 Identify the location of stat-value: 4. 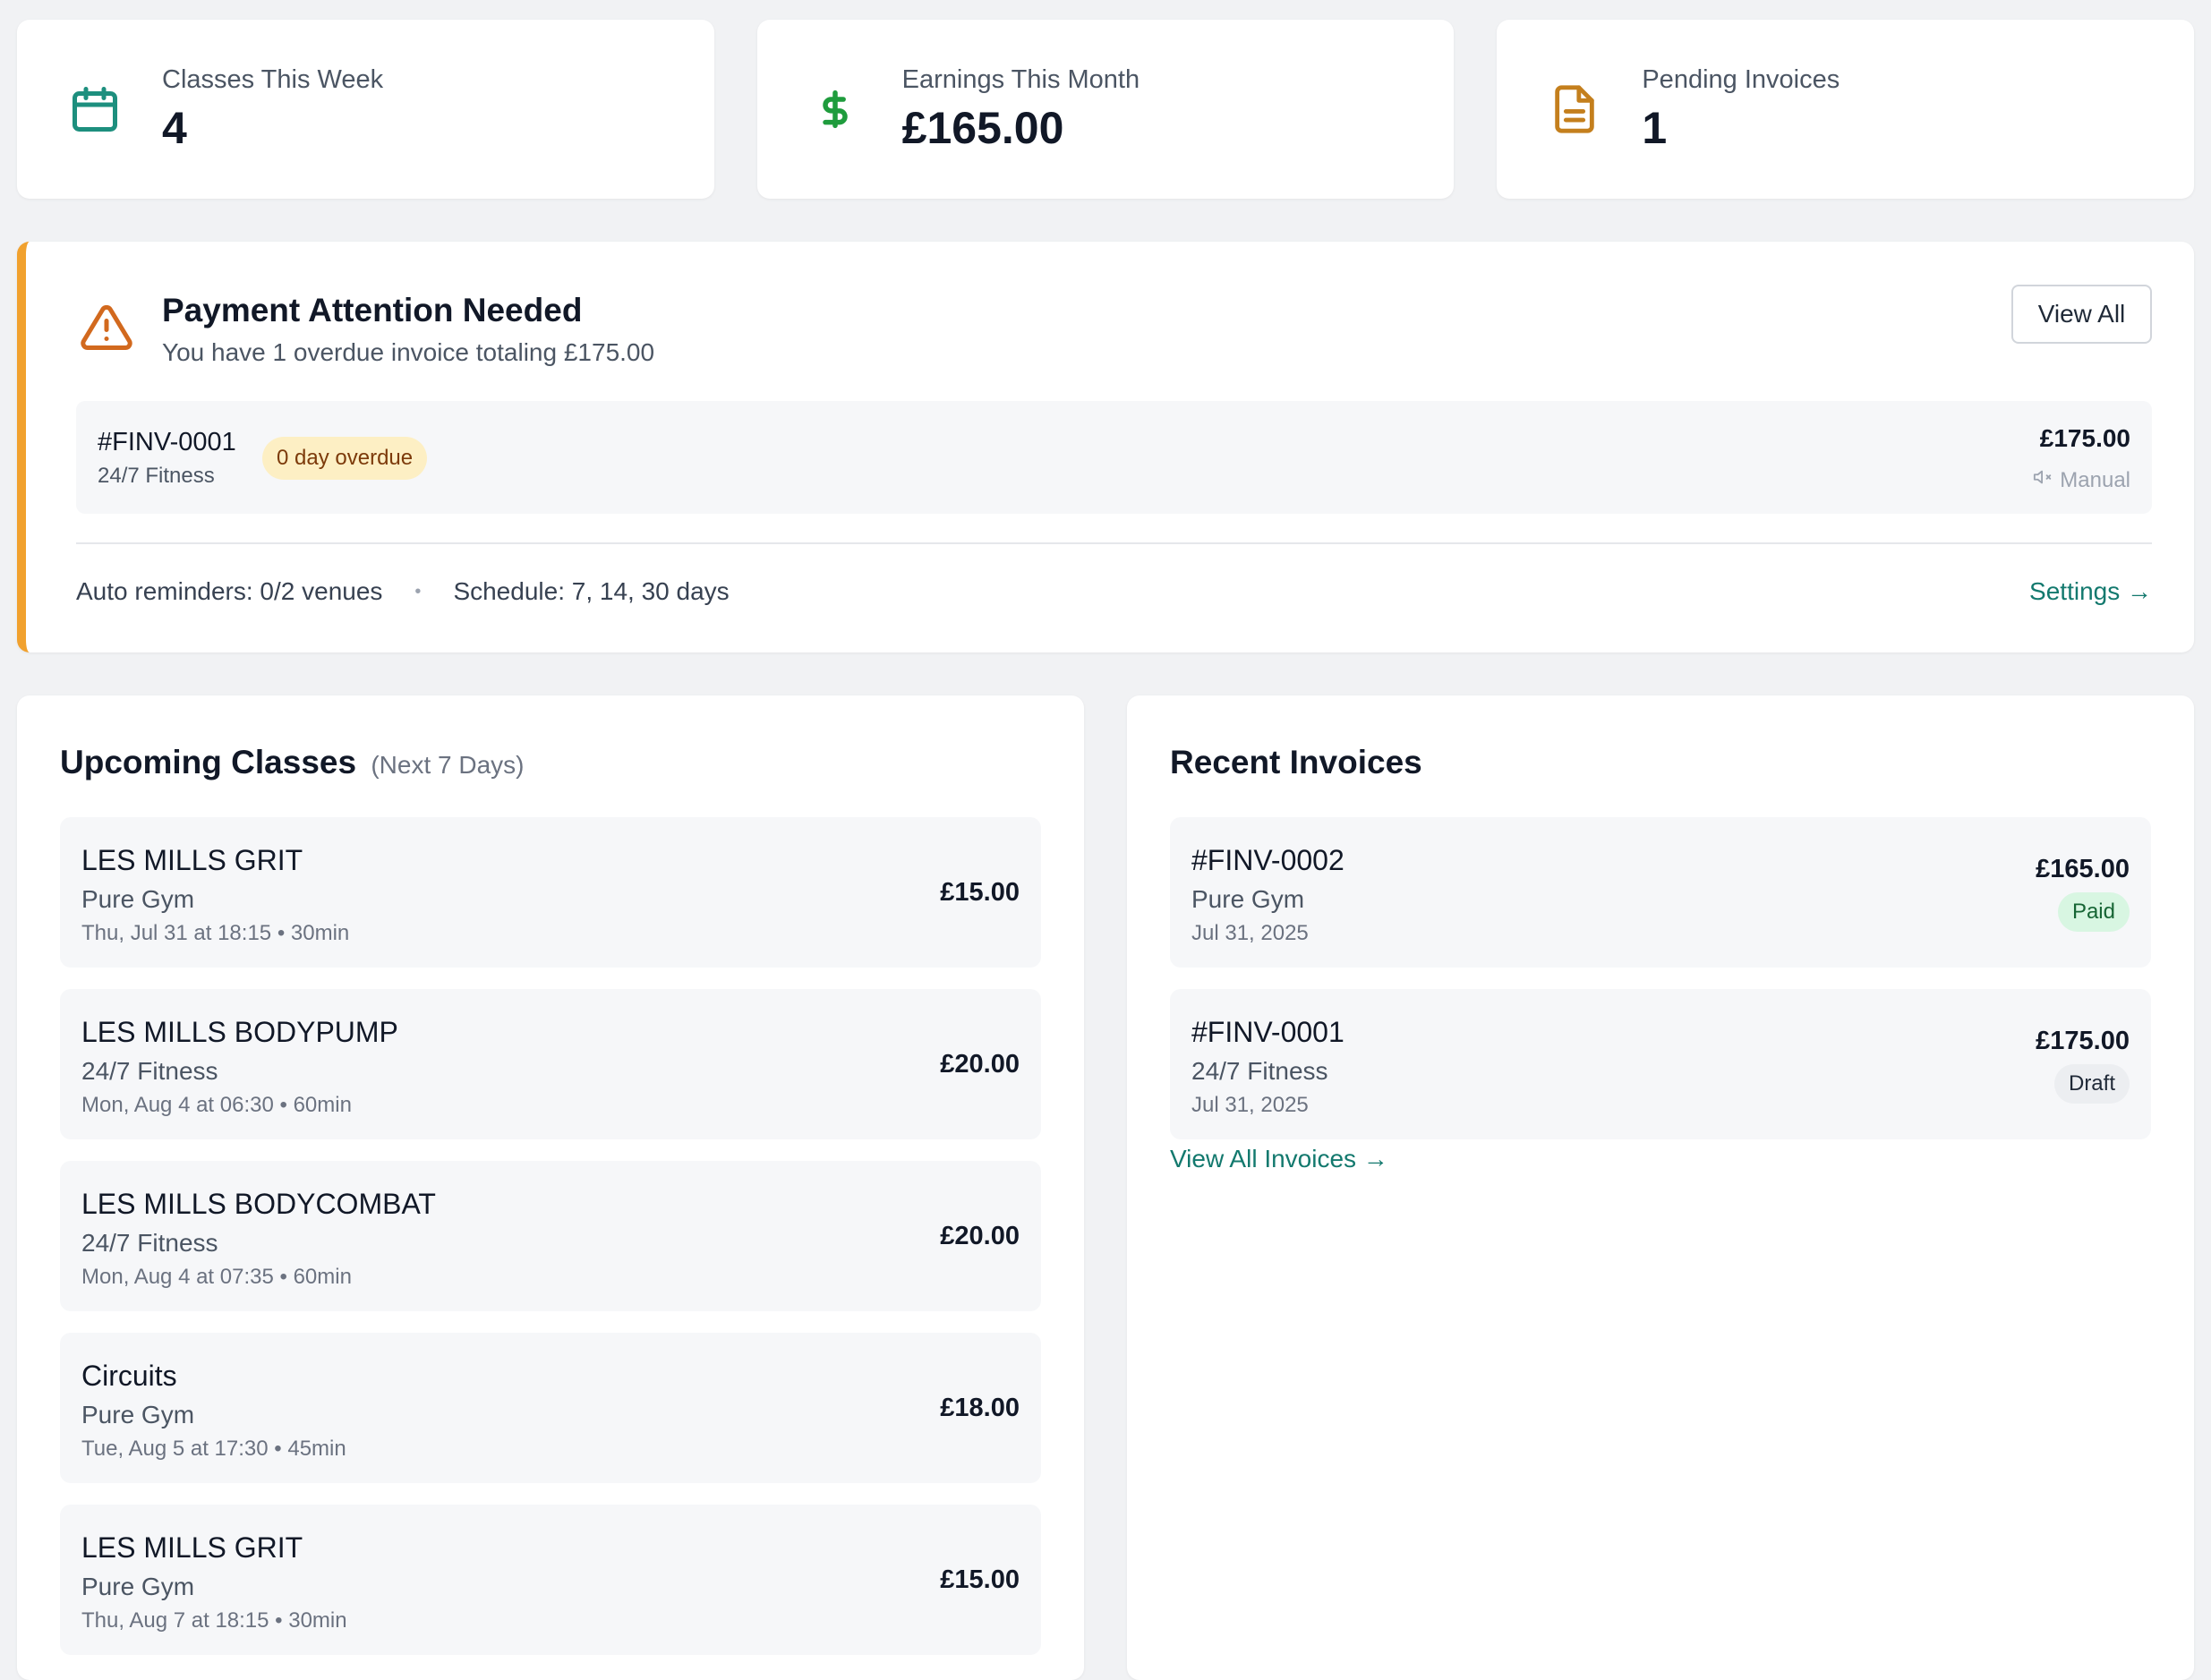
(174, 127).